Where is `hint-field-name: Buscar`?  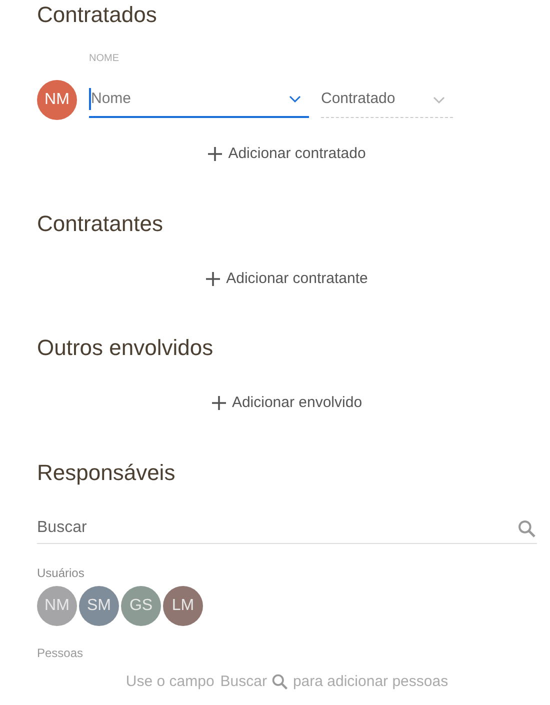
hint-field-name: Buscar is located at coordinates (243, 682).